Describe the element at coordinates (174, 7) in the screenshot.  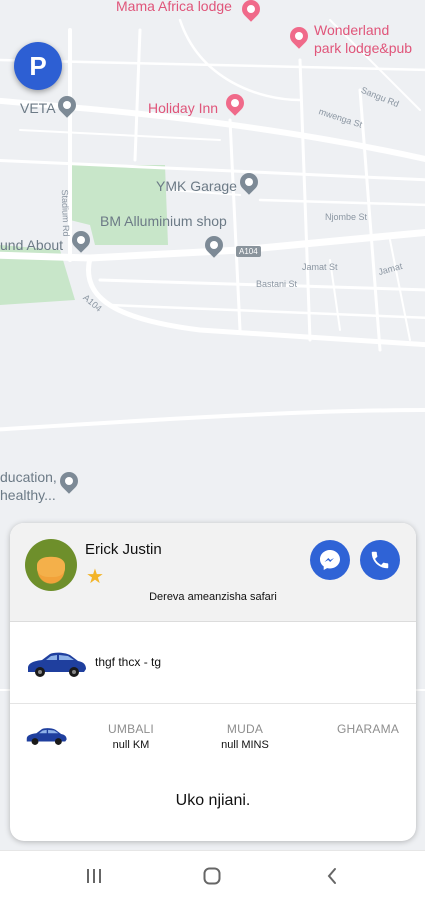
I see `poi-mama-africa: Mama Africa lodge` at that location.